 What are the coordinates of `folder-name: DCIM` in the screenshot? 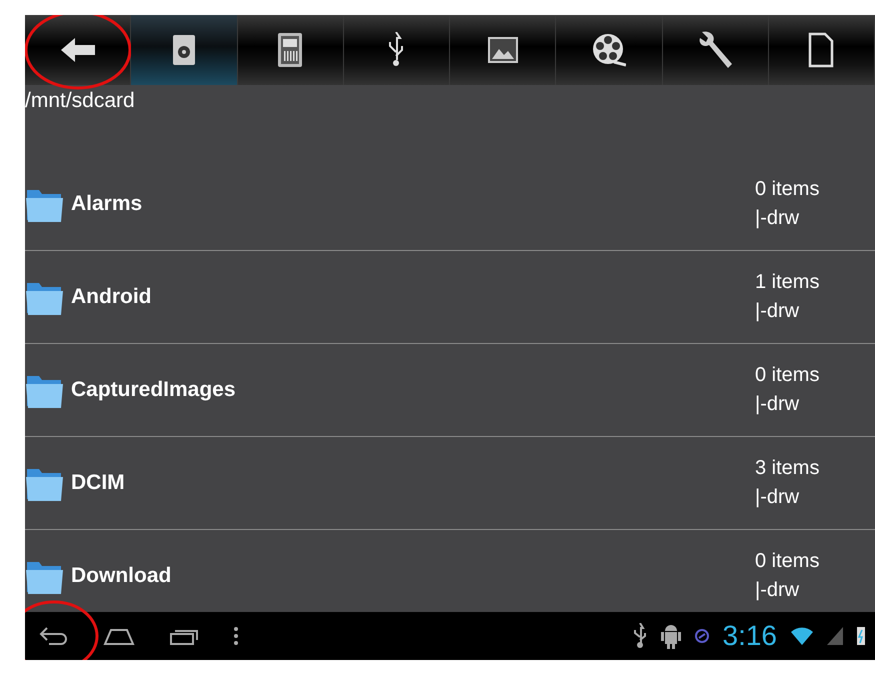 It's located at (98, 483).